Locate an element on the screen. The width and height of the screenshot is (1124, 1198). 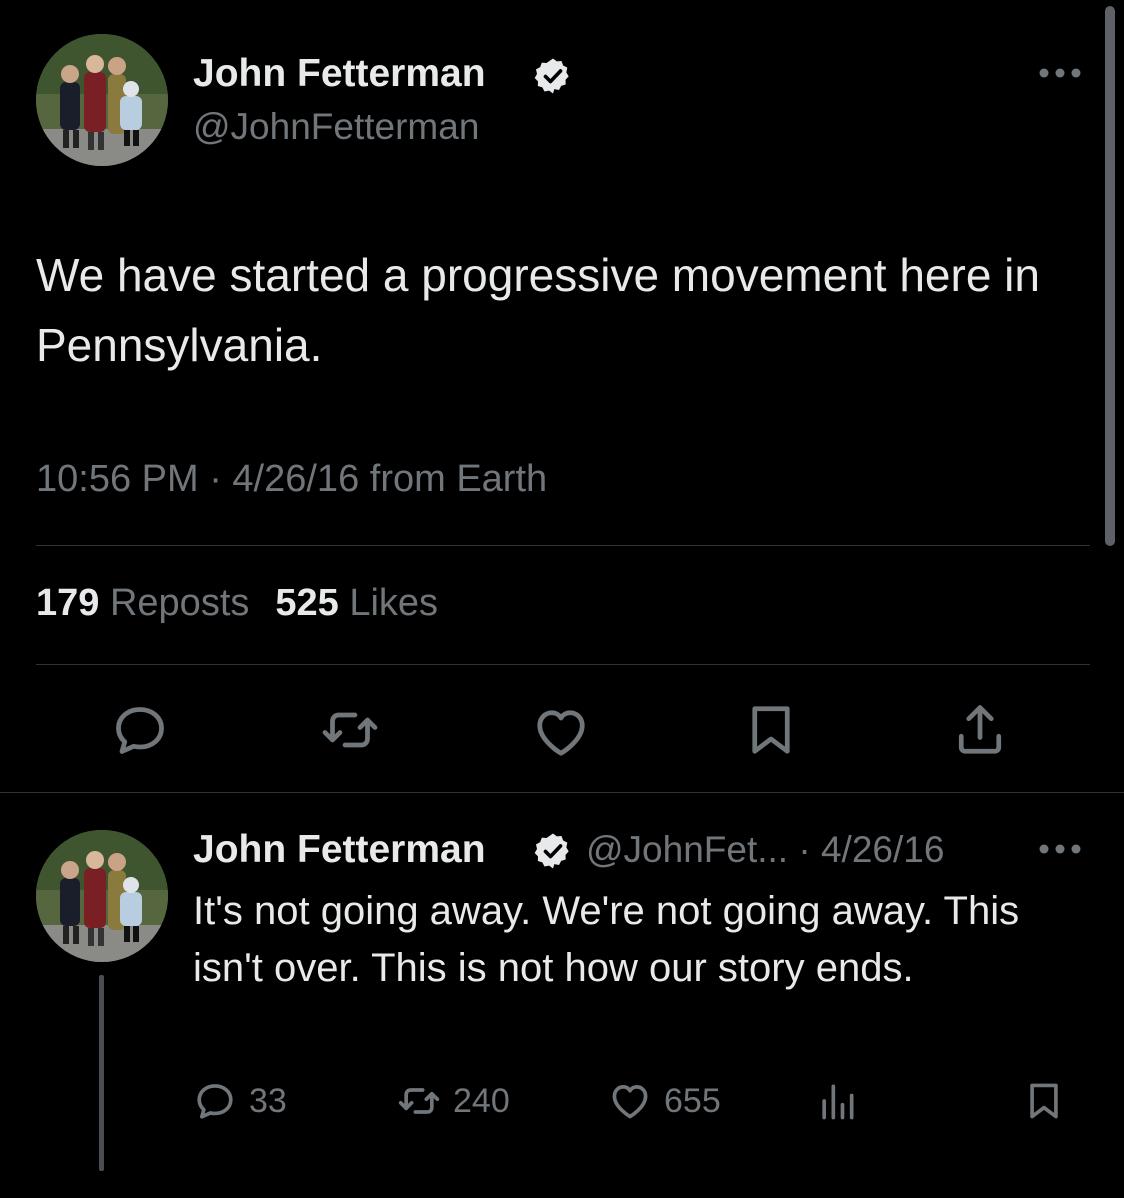
reposts-count: 179 is located at coordinates (67, 603).